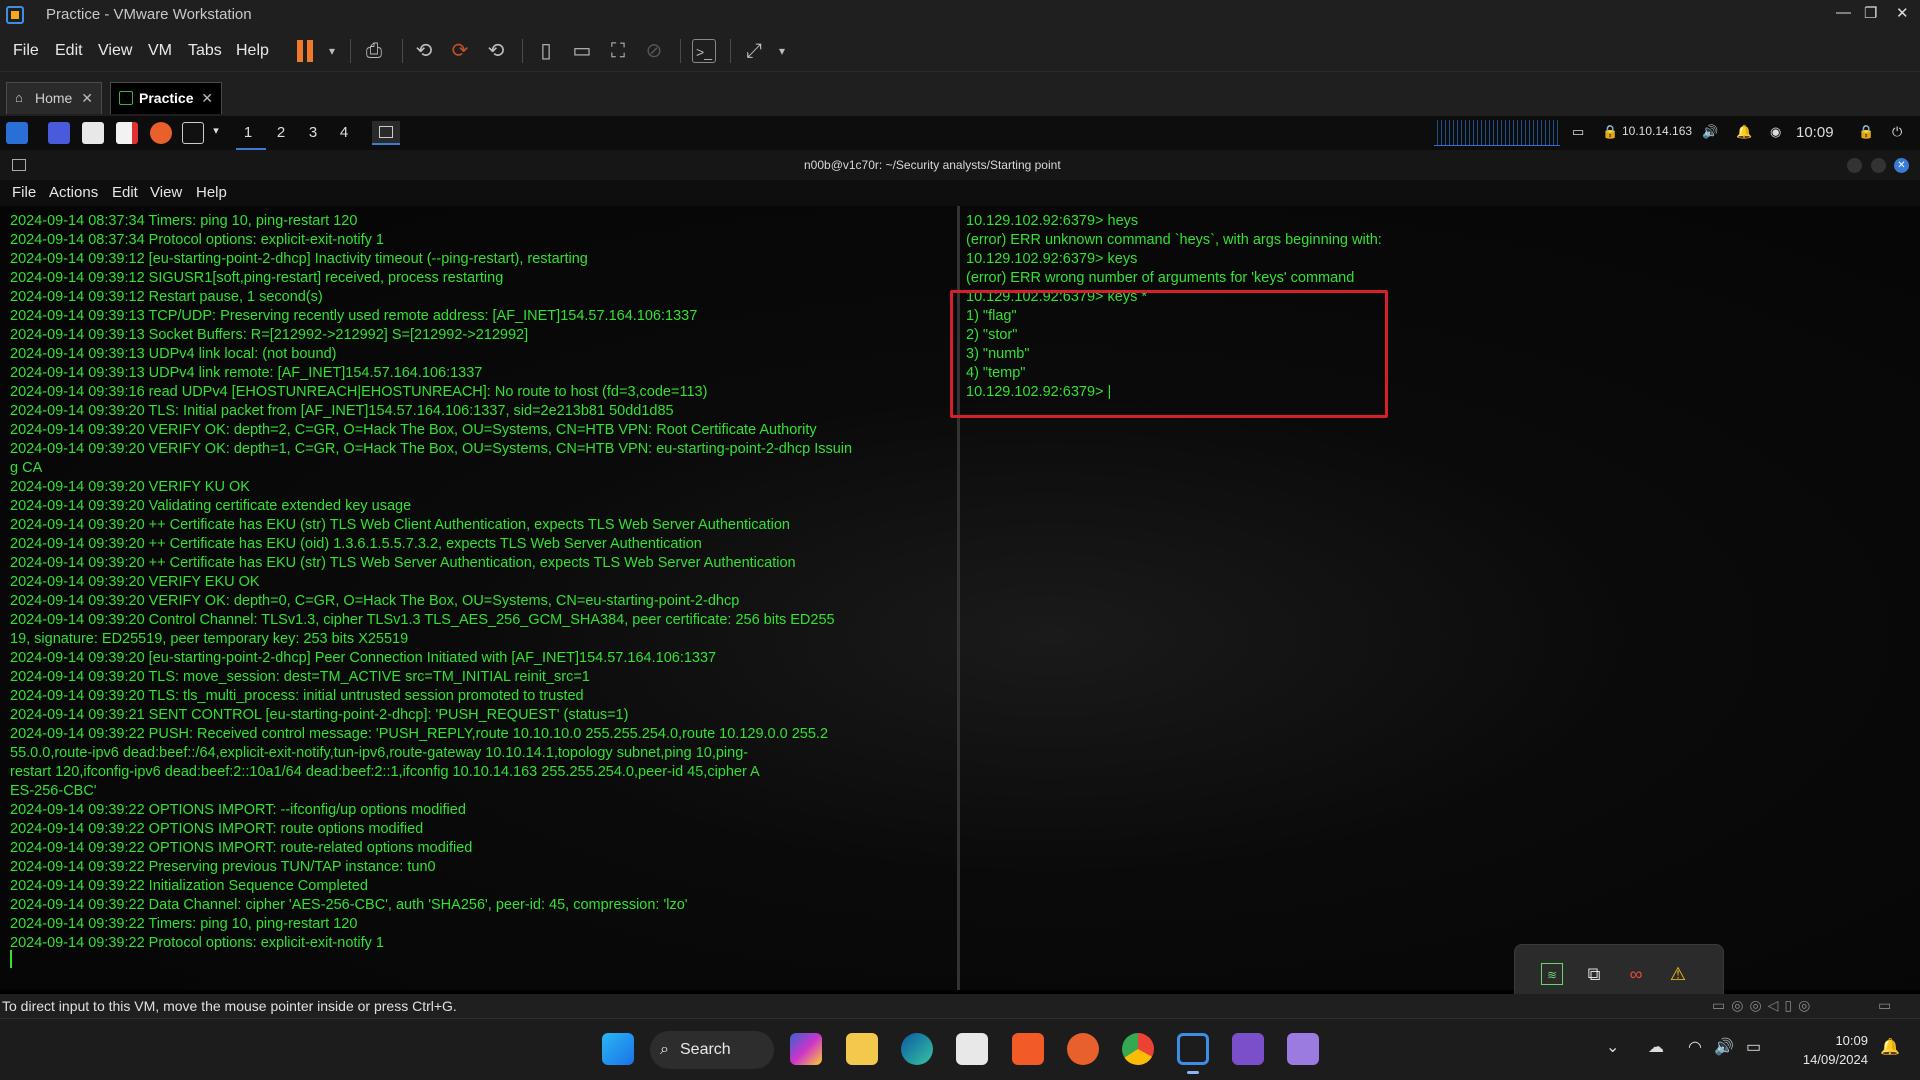 This screenshot has width=1920, height=1080. Describe the element at coordinates (59, 133) in the screenshot. I see `show-desktop-icon` at that location.